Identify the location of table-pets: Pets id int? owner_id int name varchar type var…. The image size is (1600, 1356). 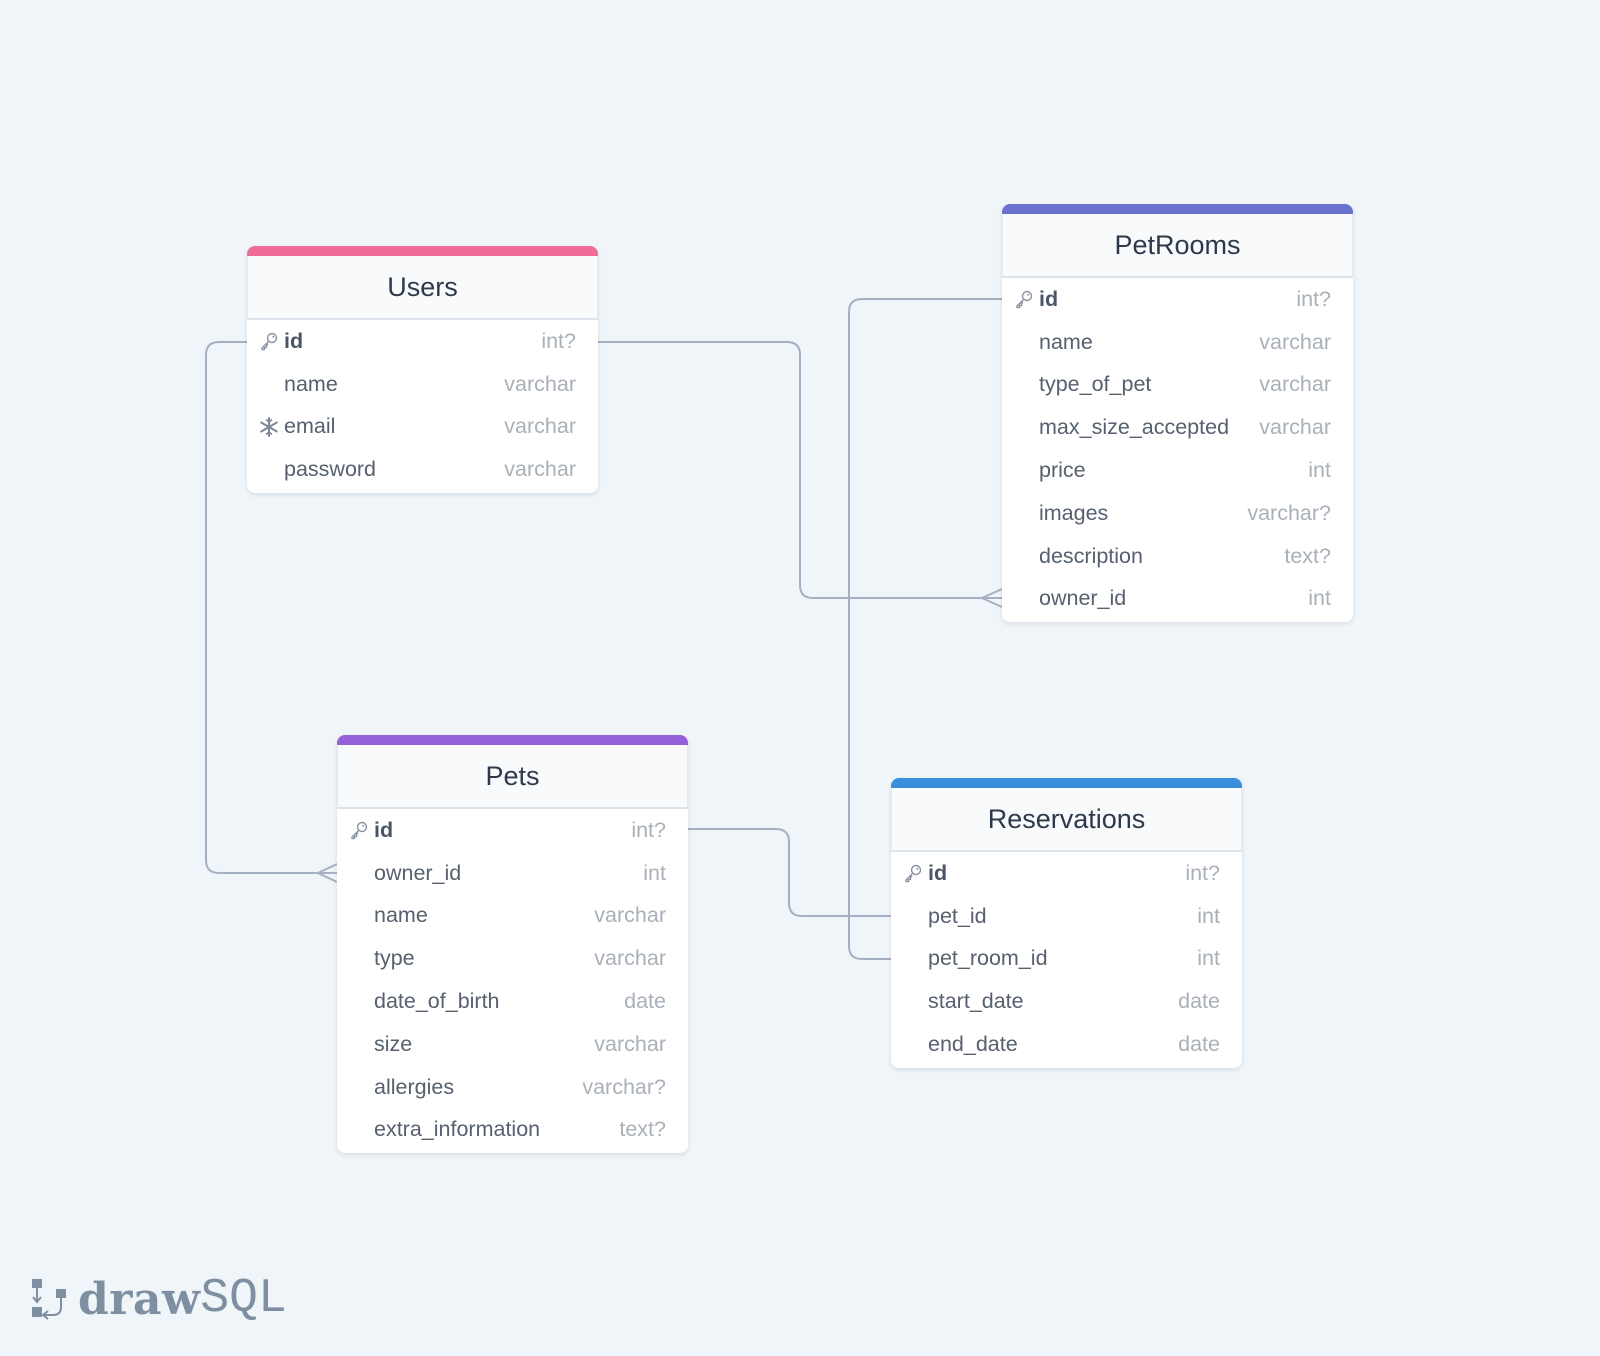
(512, 944).